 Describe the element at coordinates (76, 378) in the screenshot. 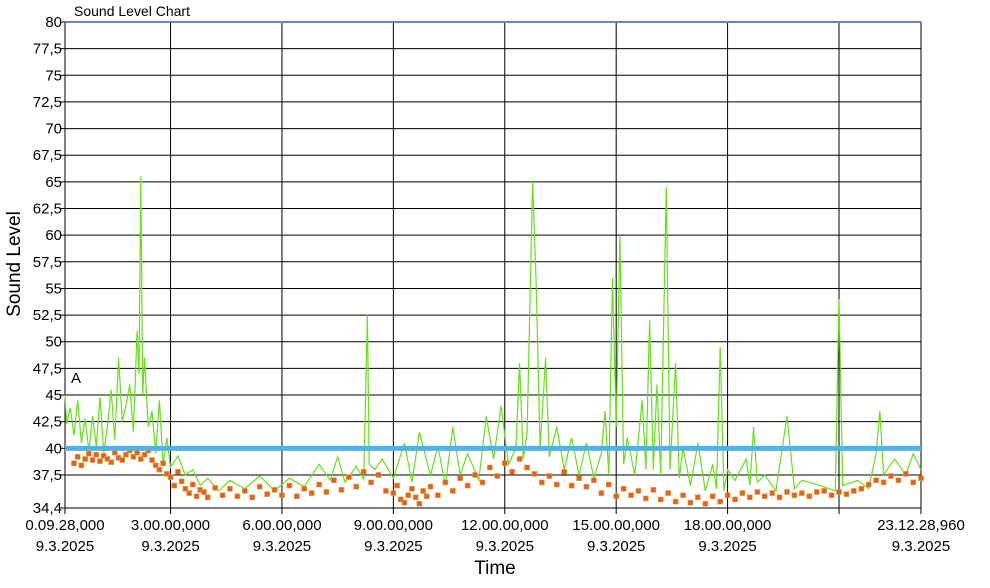

I see `marker-a-label: A` at that location.